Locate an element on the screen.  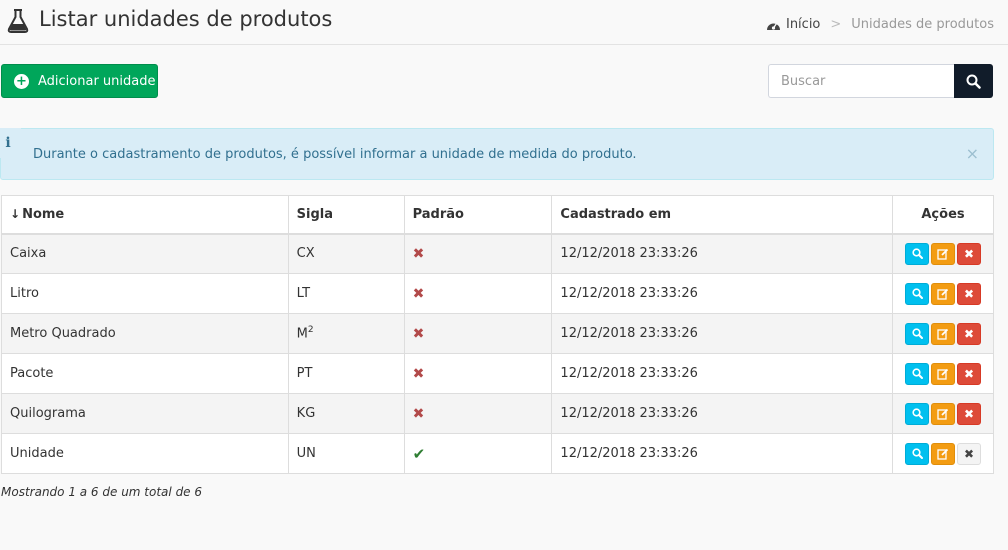
table-row: Litro LT ✖ 12/12/2018 23:33:26 ✖ is located at coordinates (497, 293).